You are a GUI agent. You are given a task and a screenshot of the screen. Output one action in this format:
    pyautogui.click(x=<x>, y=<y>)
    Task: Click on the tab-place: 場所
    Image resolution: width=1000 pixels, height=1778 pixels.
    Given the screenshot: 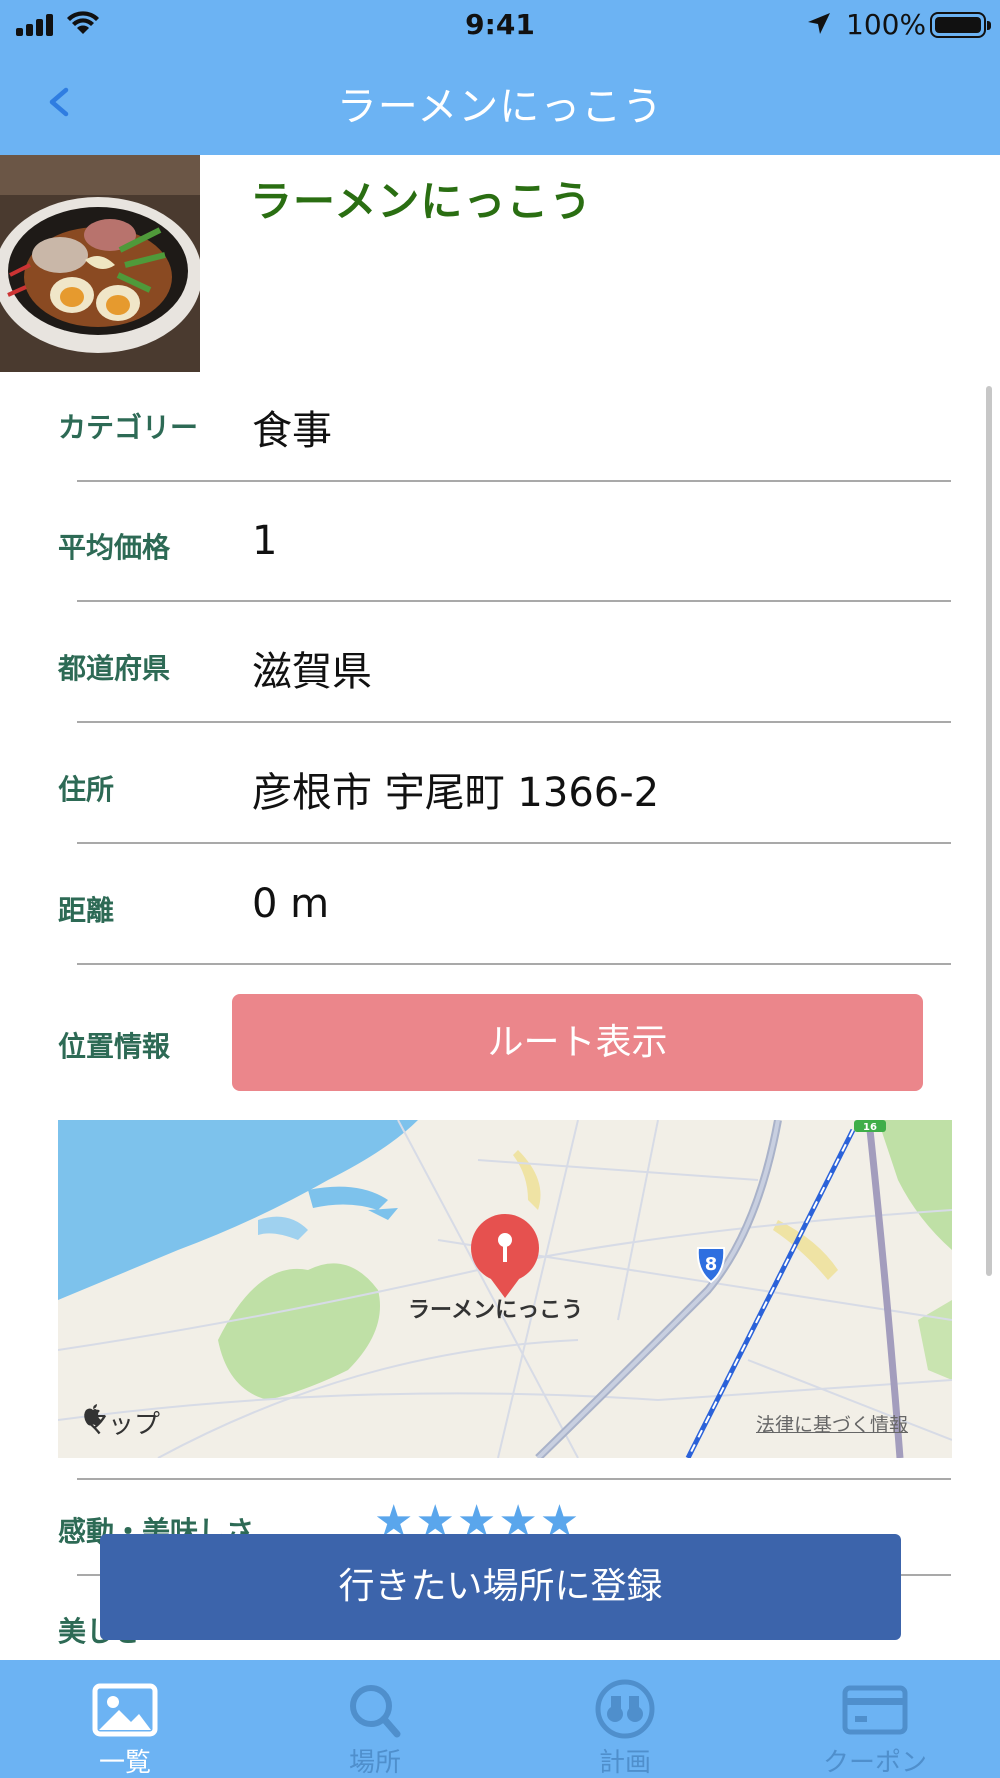 What is the action you would take?
    pyautogui.click(x=375, y=1719)
    